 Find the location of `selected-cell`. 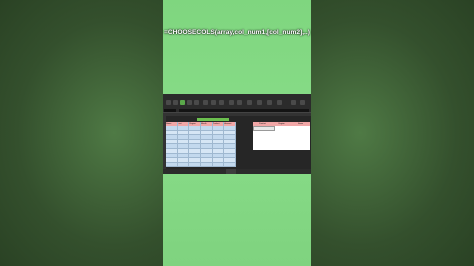

selected-cell is located at coordinates (264, 128).